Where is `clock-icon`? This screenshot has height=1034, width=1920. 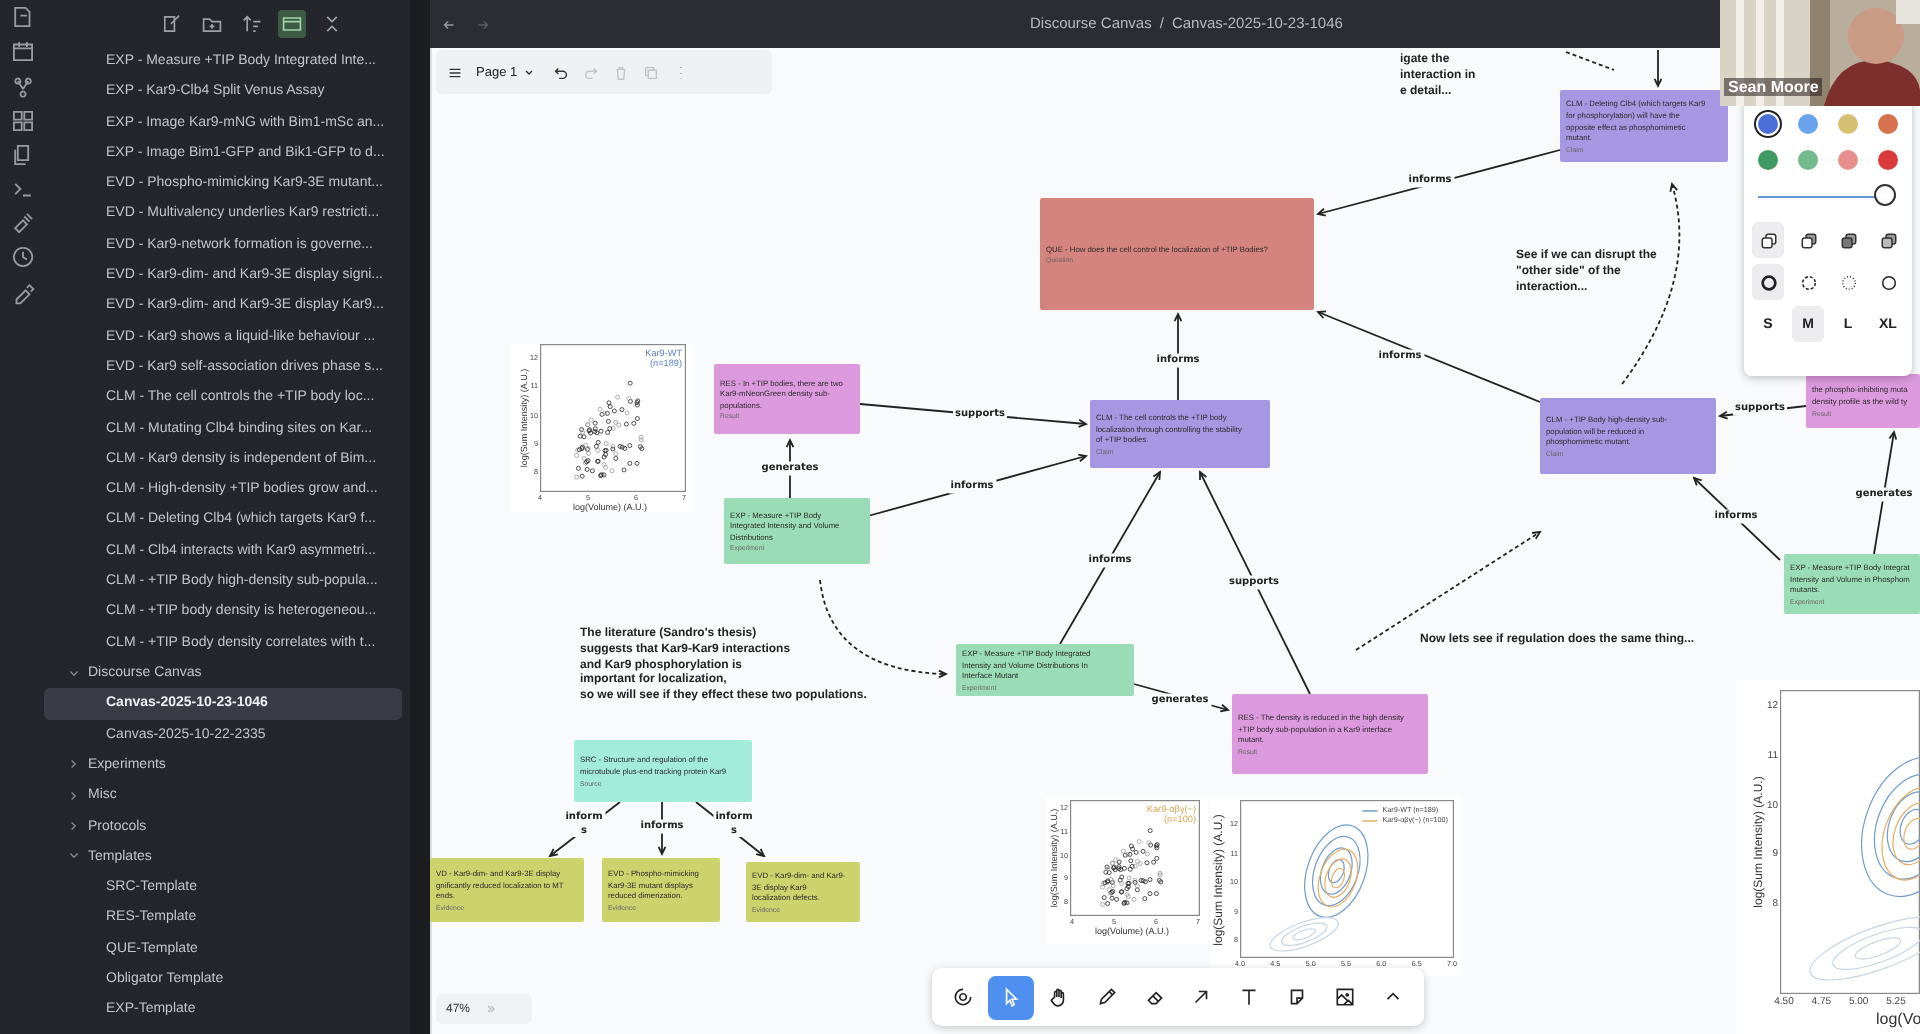
clock-icon is located at coordinates (22, 257).